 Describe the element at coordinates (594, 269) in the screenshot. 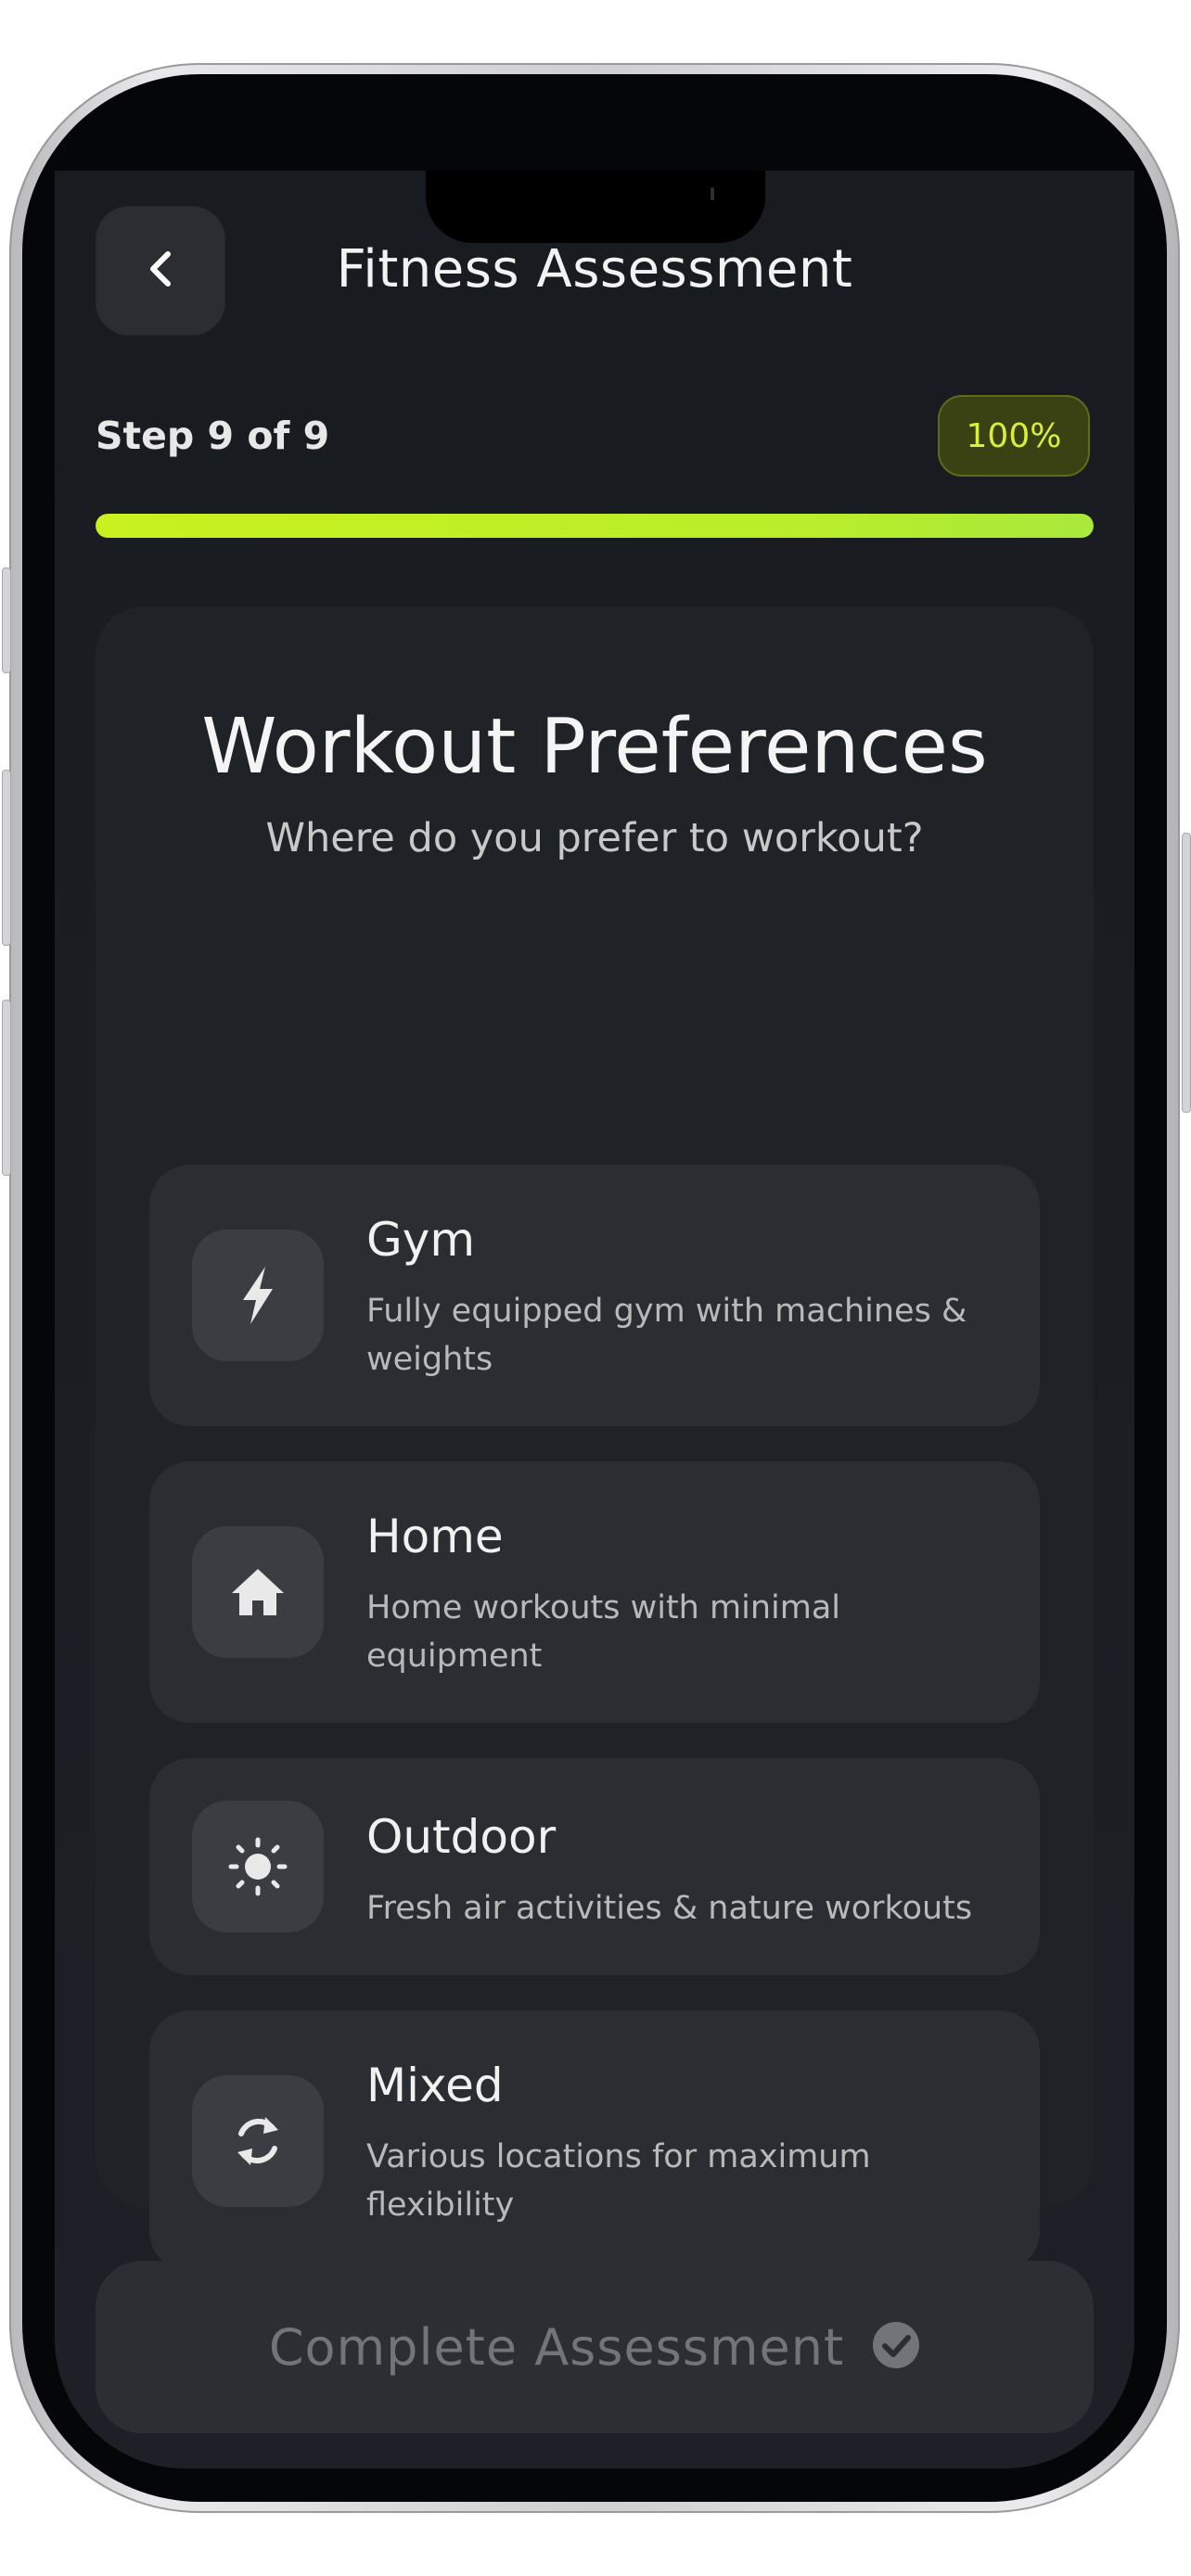

I see `page-title: Fitness Assessment` at that location.